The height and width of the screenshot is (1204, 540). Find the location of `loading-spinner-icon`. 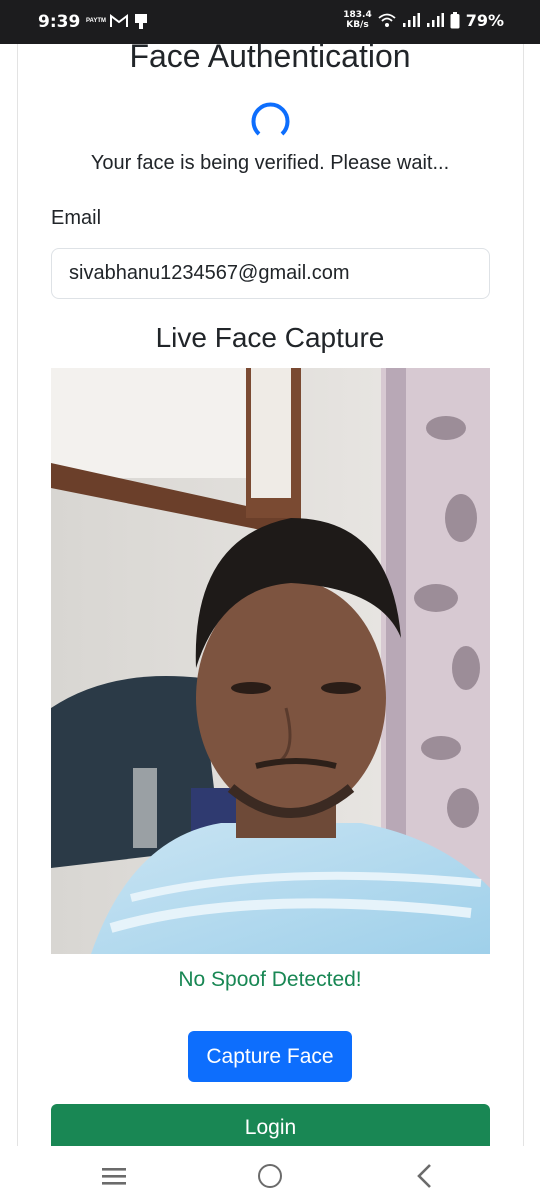

loading-spinner-icon is located at coordinates (270, 119).